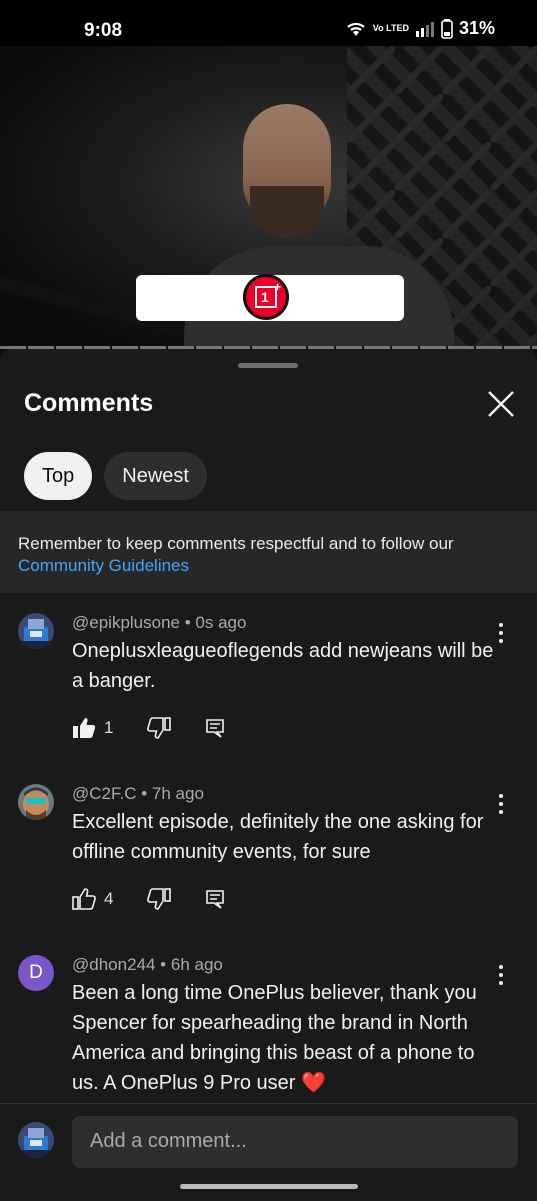 The image size is (537, 1201). I want to click on like-button: 4, so click(92, 899).